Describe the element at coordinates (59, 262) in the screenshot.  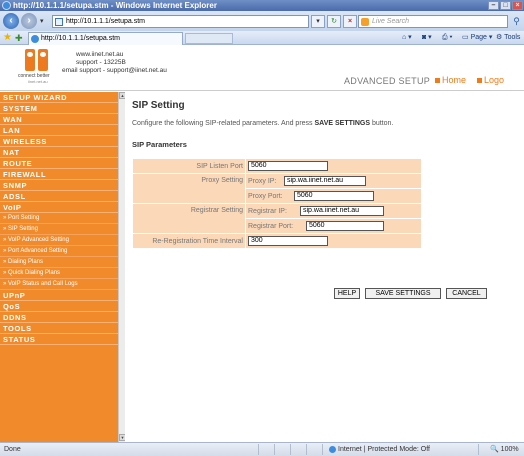
I see `sidebar-item-dialing-plans: » Dialing Plans` at that location.